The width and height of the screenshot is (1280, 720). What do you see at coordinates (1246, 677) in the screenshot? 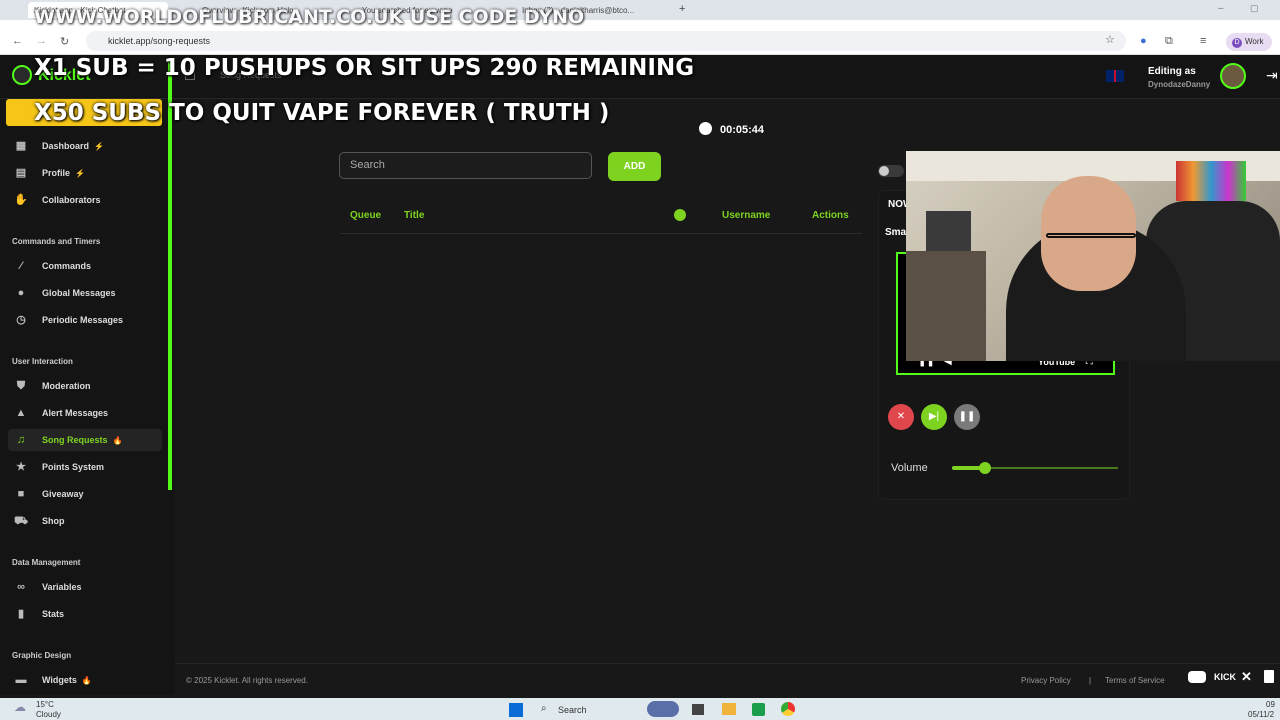
I see `x-twitter-icon: ✕` at bounding box center [1246, 677].